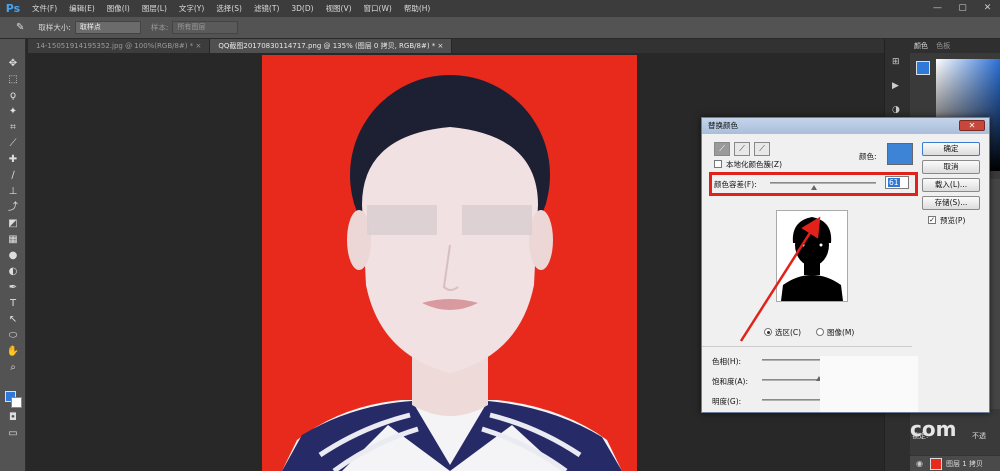 Image resolution: width=1000 pixels, height=471 pixels. Describe the element at coordinates (13, 112) in the screenshot. I see `quick-select-tool-icon: ✦` at that location.